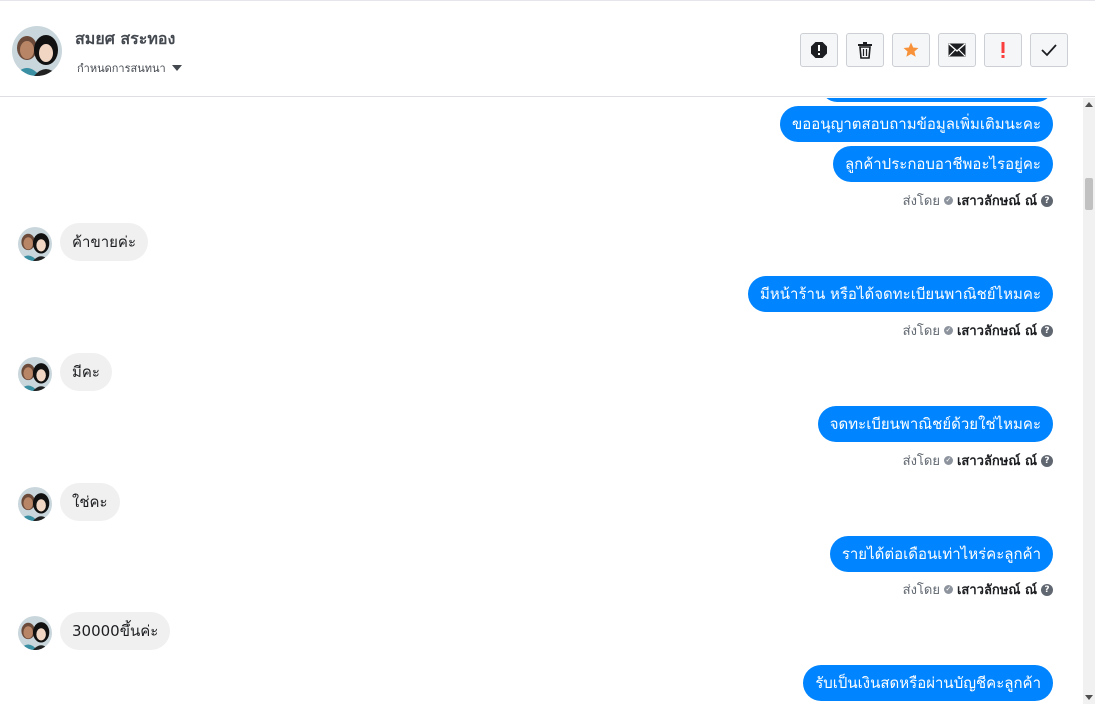  I want to click on mail-icon, so click(957, 50).